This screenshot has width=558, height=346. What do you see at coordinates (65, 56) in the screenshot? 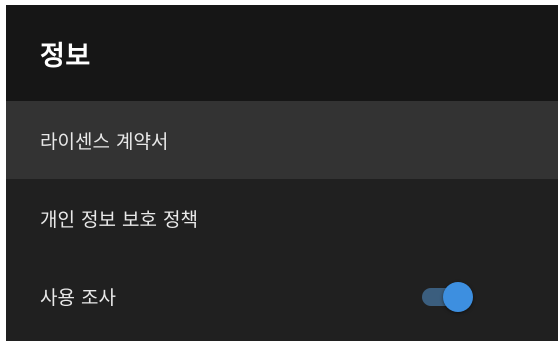
I see `page-title: 정보` at bounding box center [65, 56].